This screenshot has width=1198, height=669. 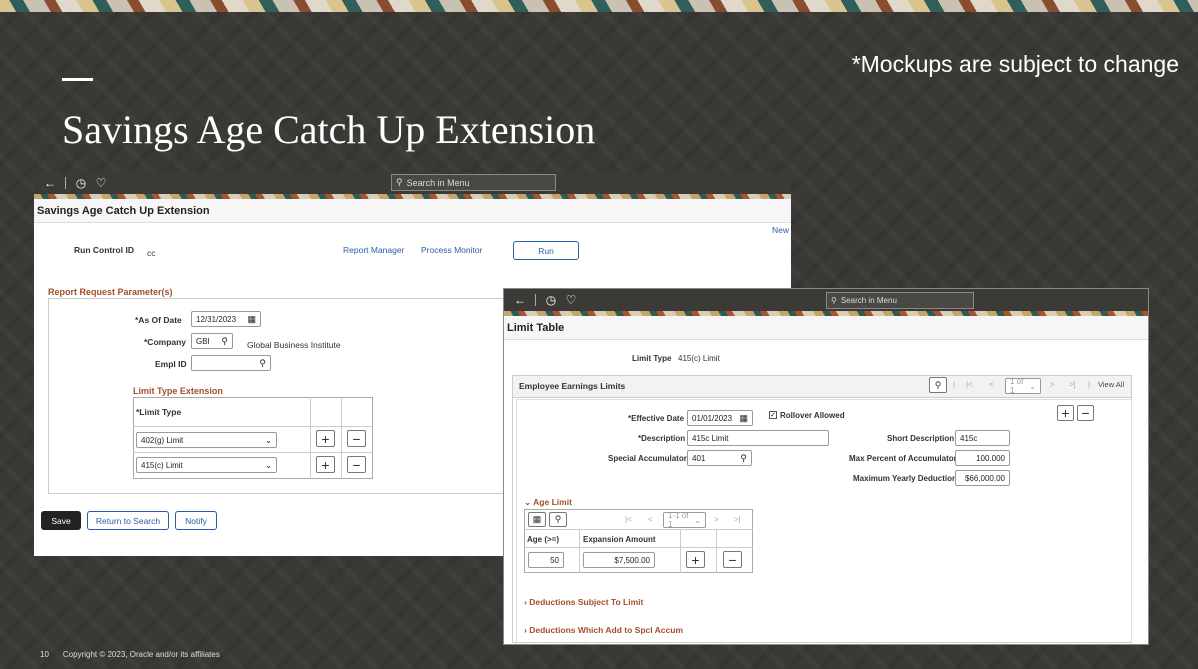 I want to click on company-description: Global Business Institute, so click(x=294, y=345).